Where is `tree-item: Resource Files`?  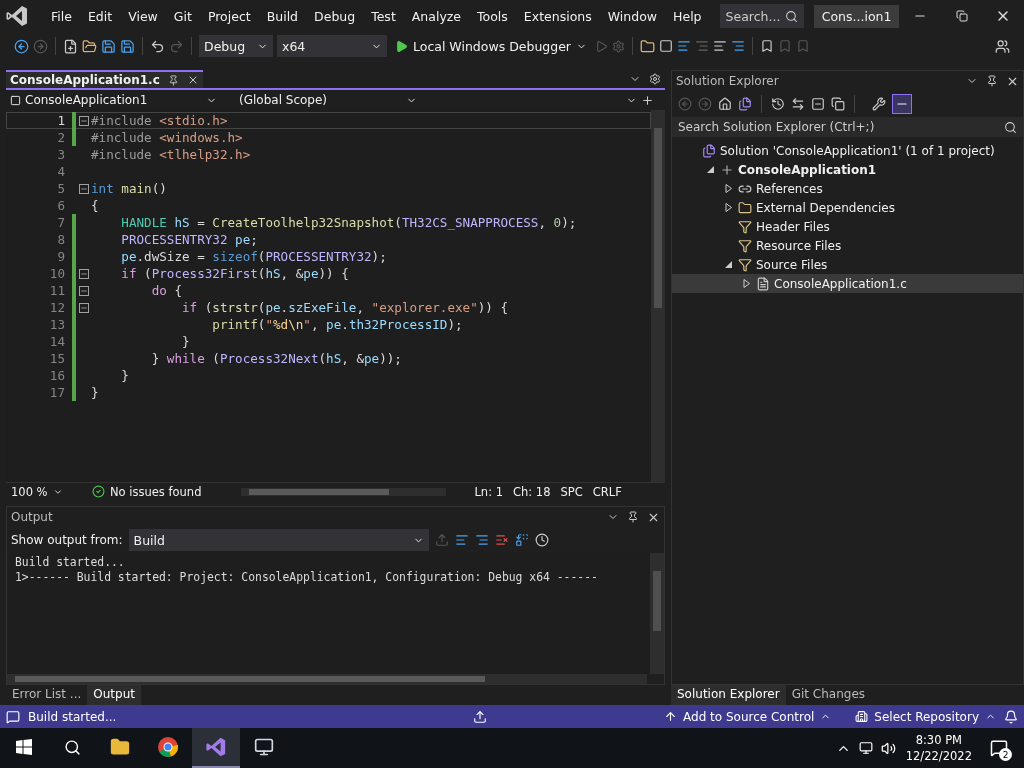 tree-item: Resource Files is located at coordinates (847, 245).